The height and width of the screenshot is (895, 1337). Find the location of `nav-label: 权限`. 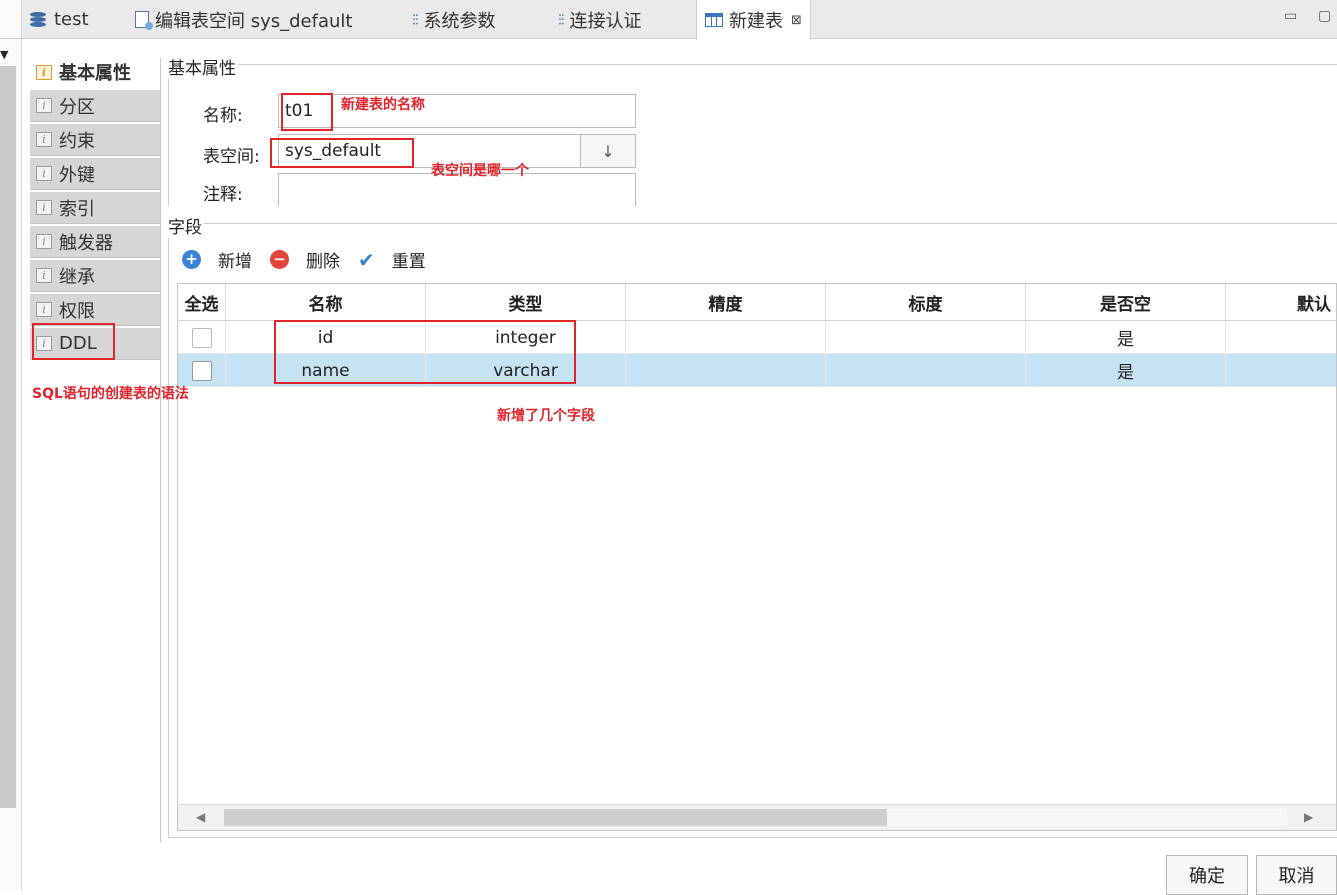

nav-label: 权限 is located at coordinates (77, 311).